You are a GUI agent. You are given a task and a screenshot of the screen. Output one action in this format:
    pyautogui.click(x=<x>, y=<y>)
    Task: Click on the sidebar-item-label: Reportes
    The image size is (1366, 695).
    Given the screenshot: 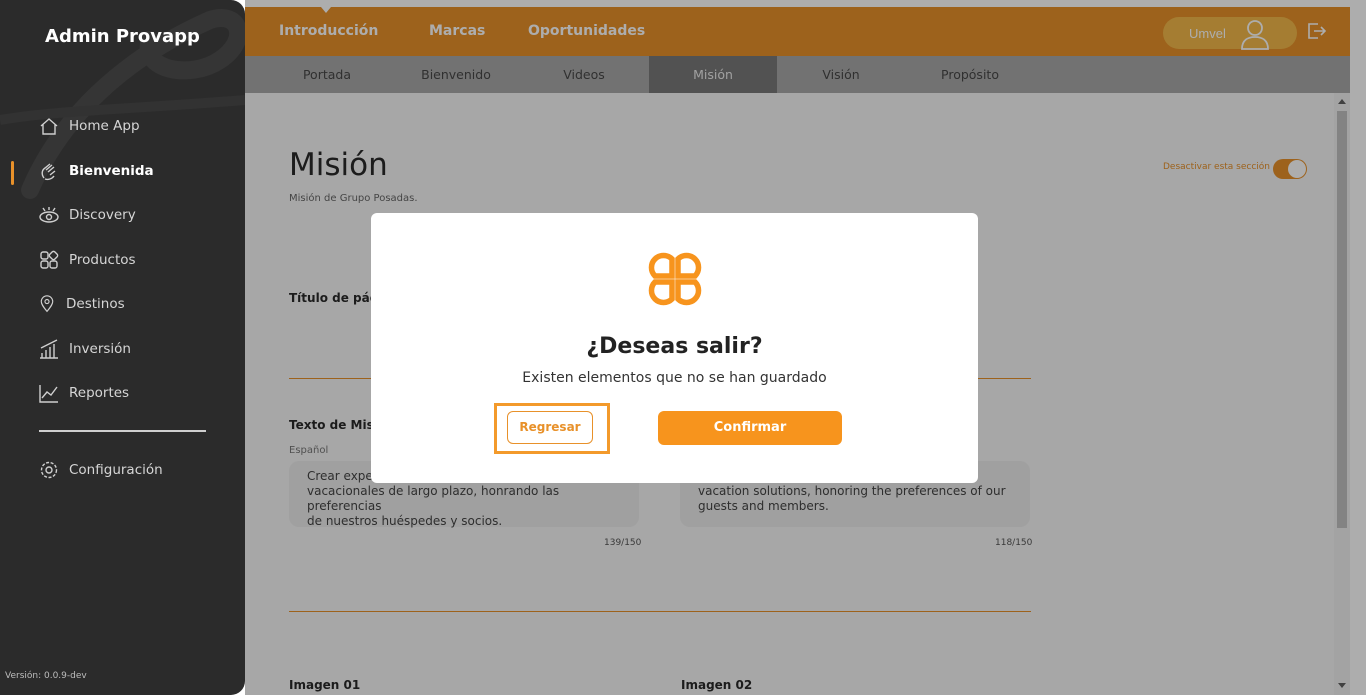 What is the action you would take?
    pyautogui.click(x=99, y=393)
    